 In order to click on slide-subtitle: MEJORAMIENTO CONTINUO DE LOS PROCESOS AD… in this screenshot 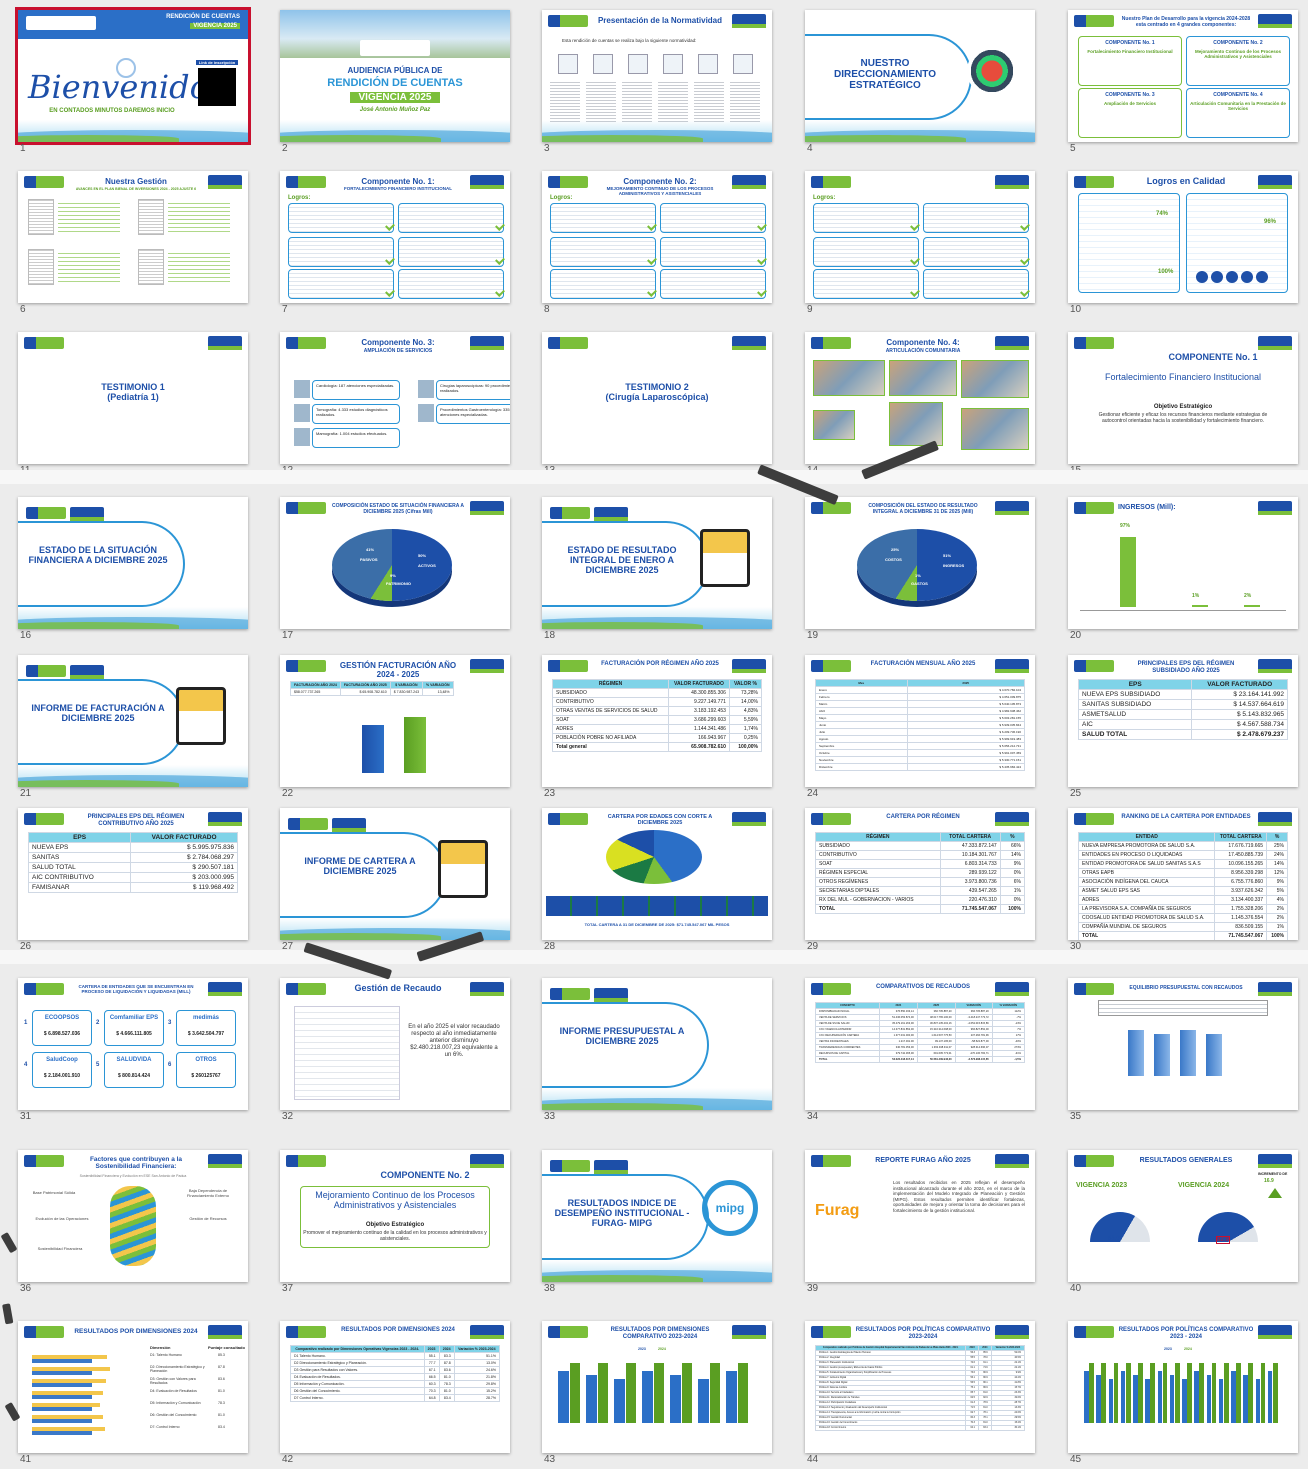, I will do `click(660, 191)`.